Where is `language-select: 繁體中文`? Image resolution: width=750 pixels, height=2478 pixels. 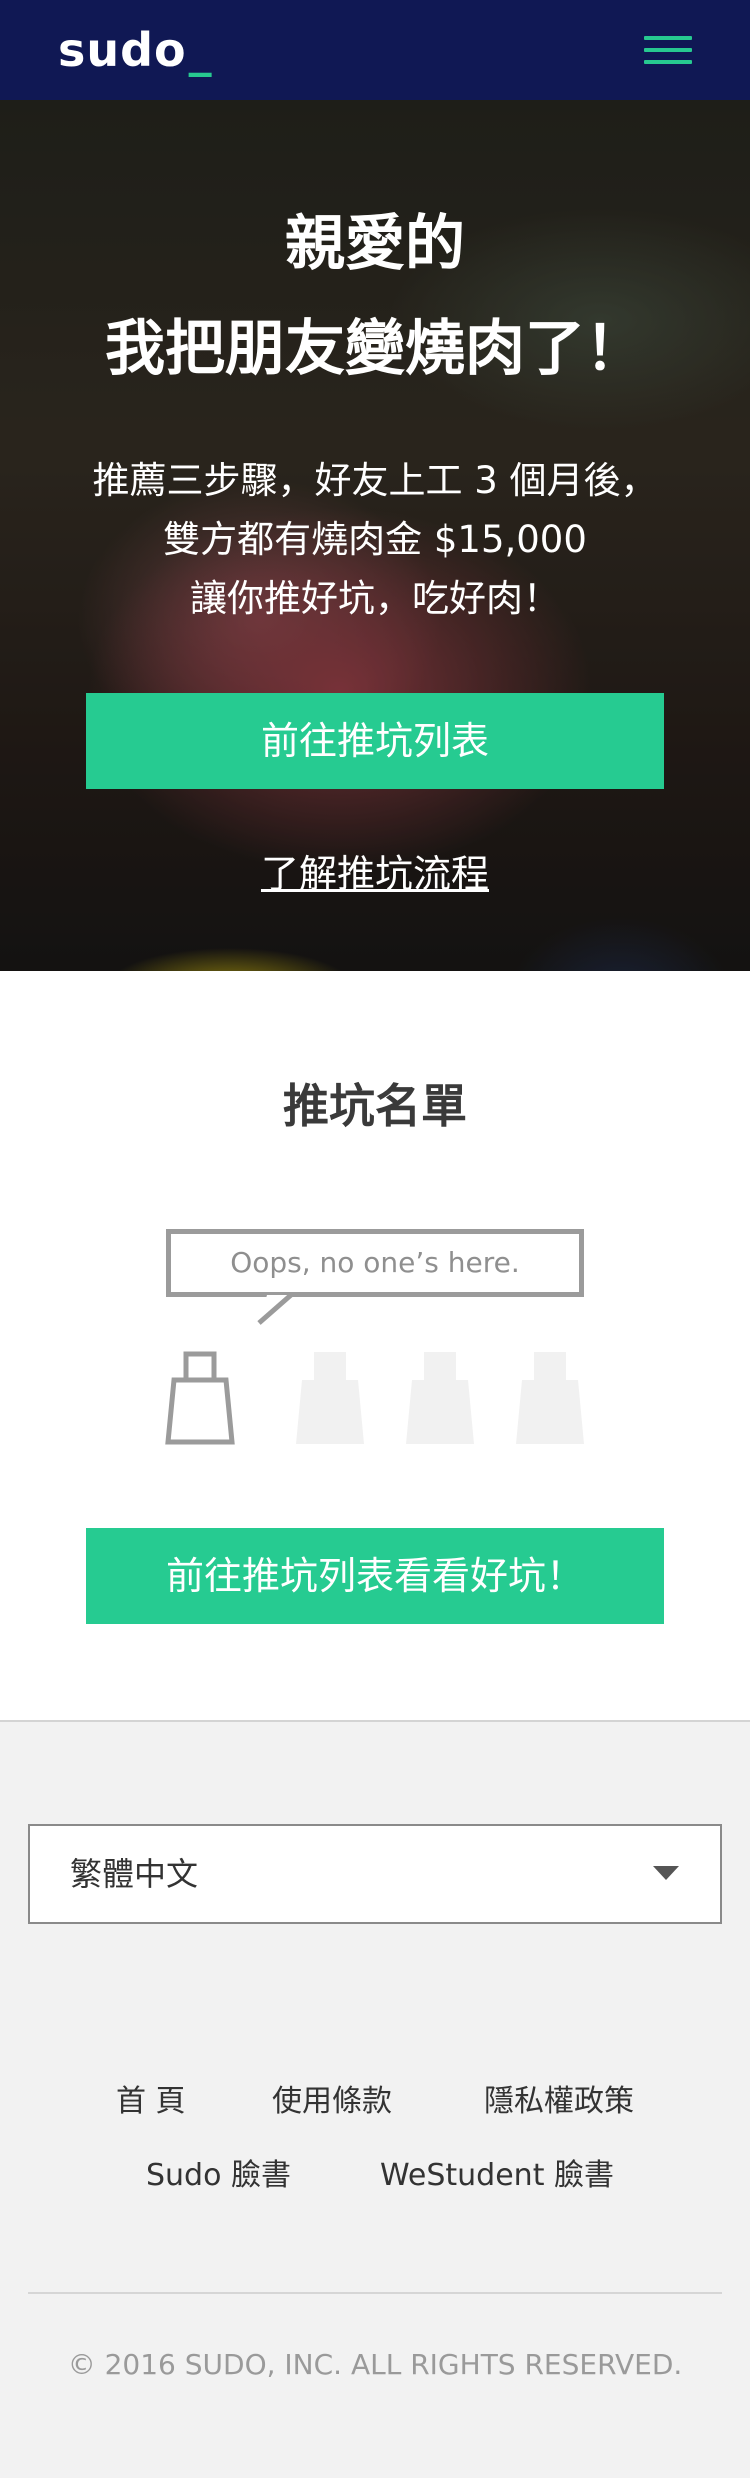 language-select: 繁體中文 is located at coordinates (375, 1874).